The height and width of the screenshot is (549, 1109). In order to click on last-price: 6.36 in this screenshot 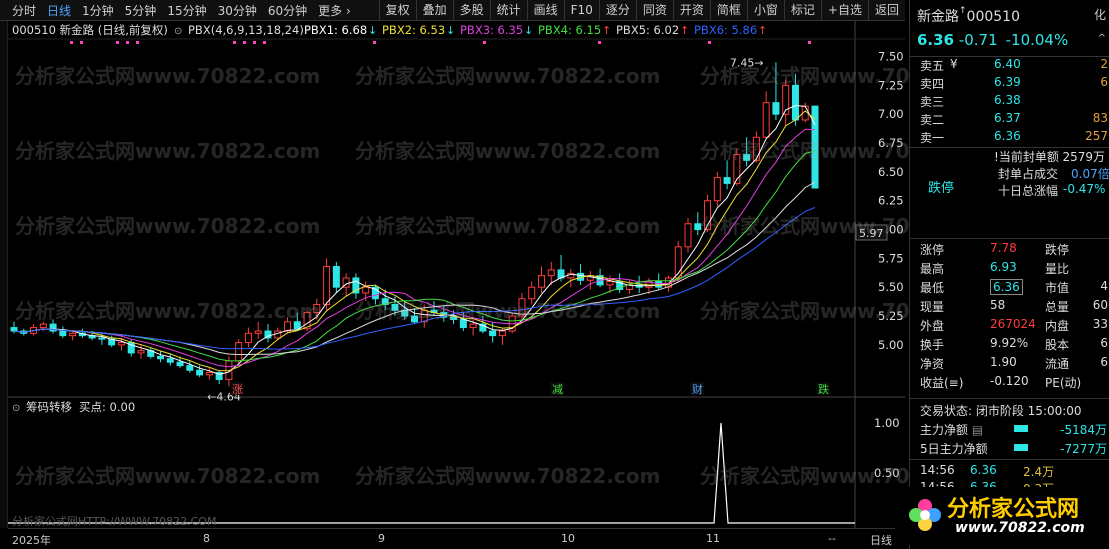, I will do `click(936, 40)`.